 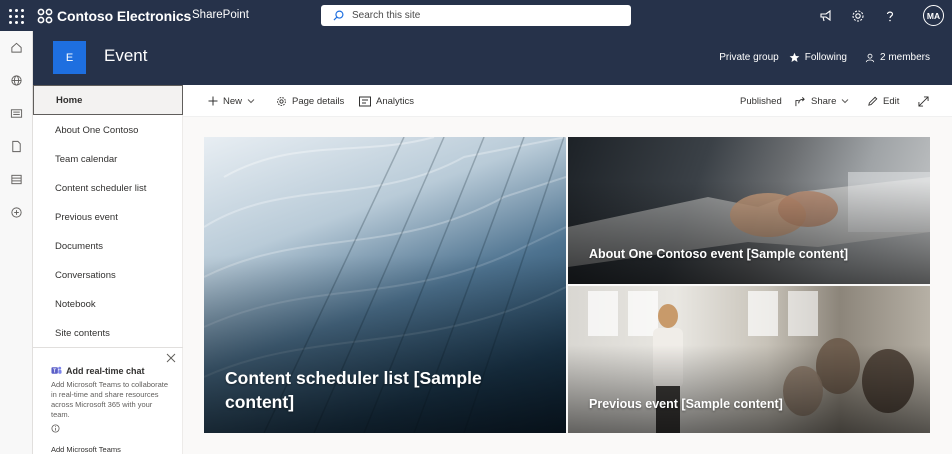 I want to click on page-details-label: Page details, so click(x=318, y=101).